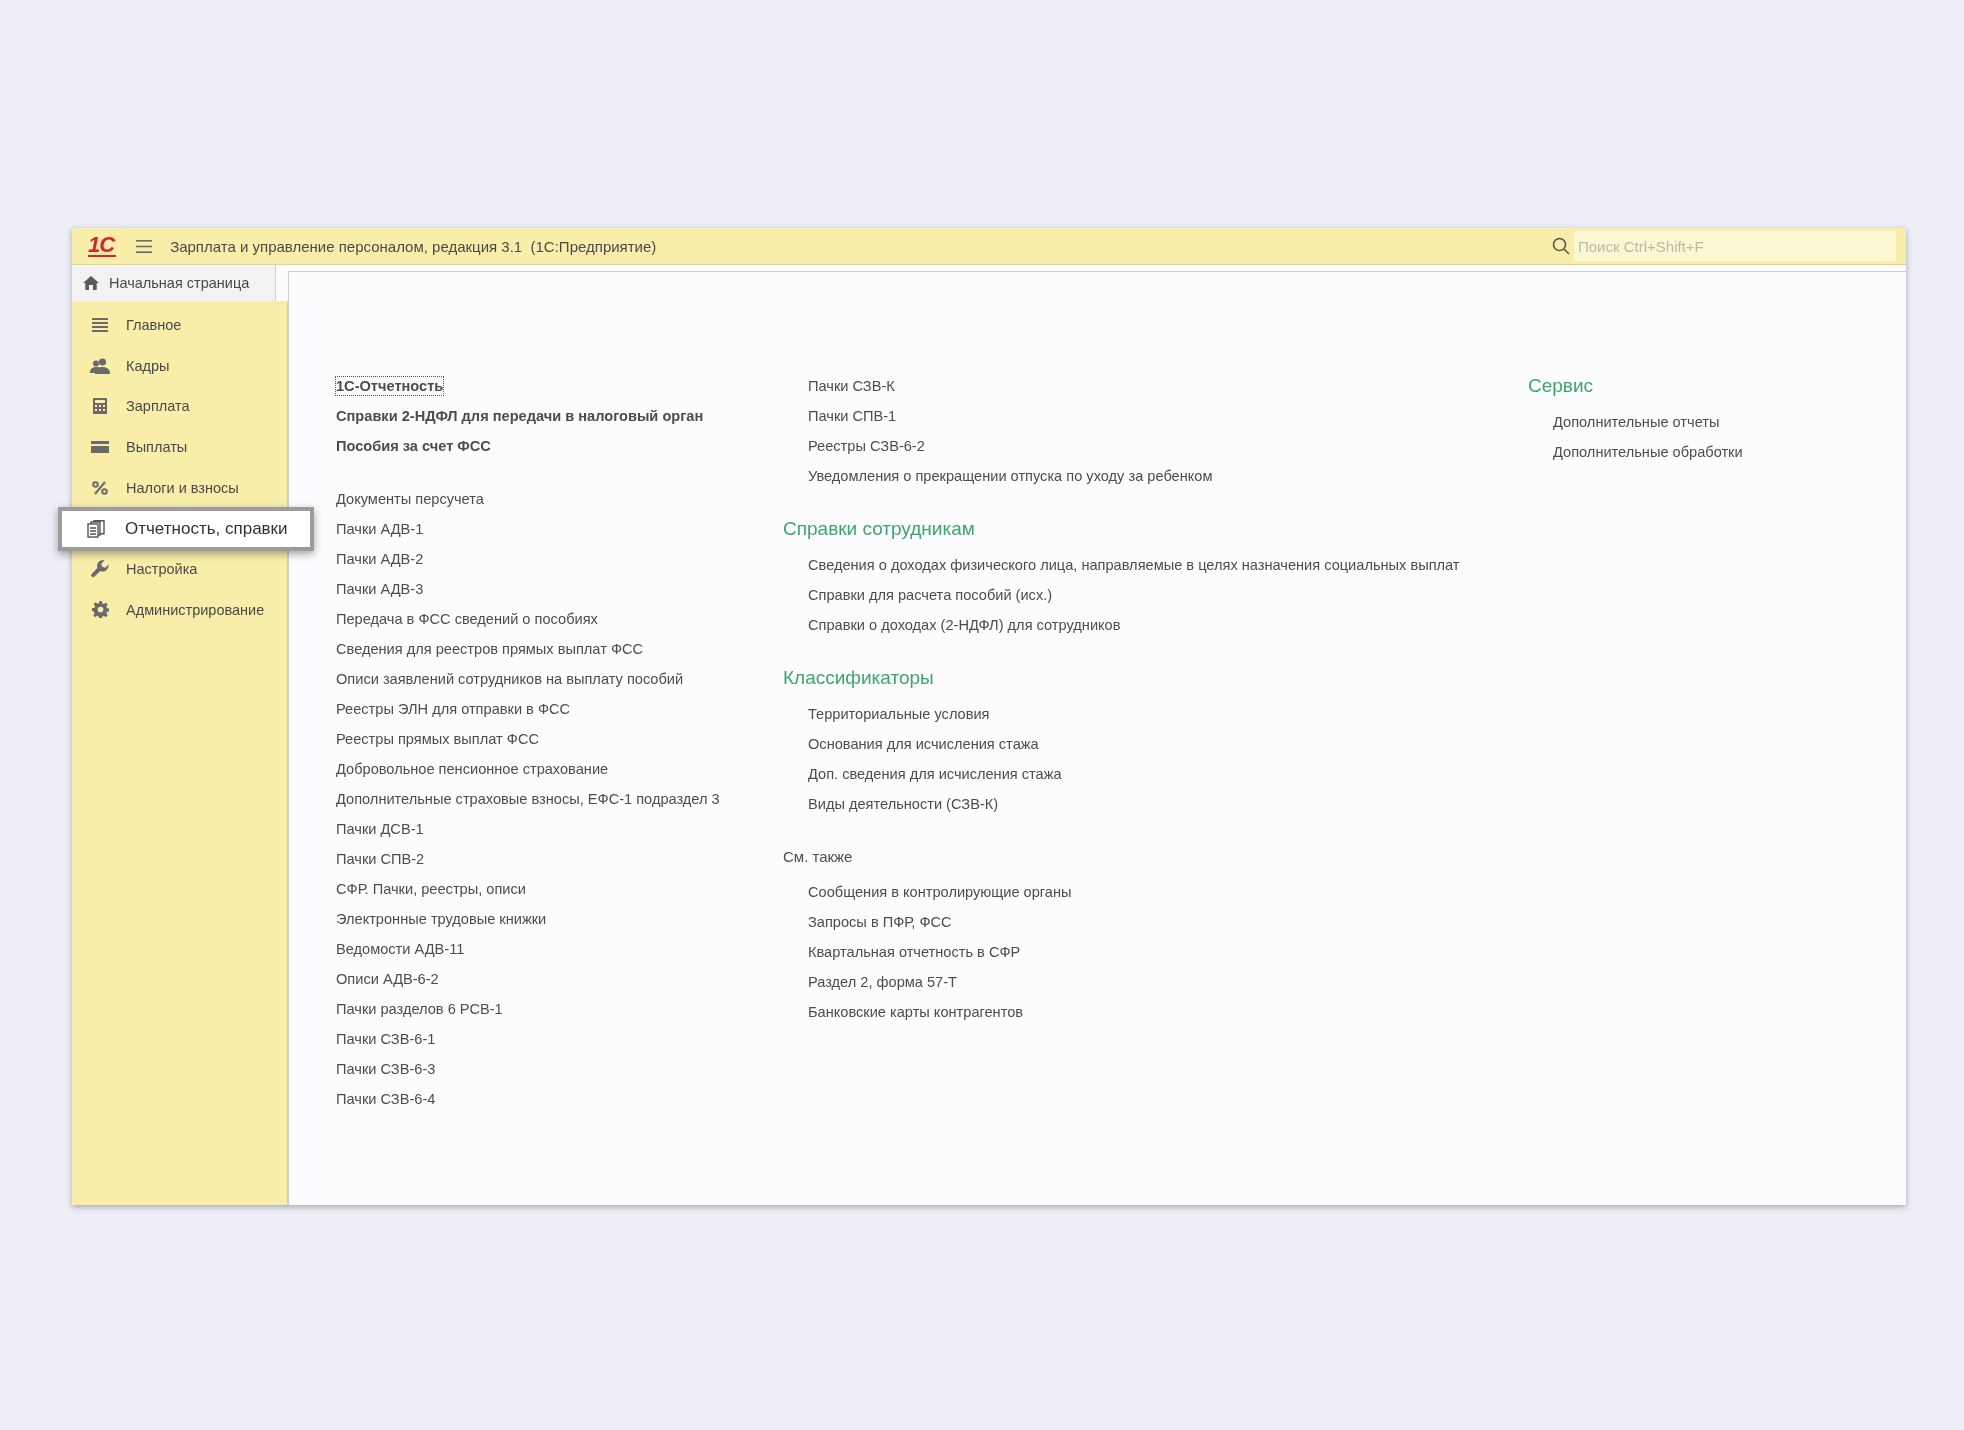 The image size is (1964, 1430). Describe the element at coordinates (1010, 476) in the screenshot. I see `menu-link: Уведомления о прекращении отпуска по уходу за ребенком` at that location.